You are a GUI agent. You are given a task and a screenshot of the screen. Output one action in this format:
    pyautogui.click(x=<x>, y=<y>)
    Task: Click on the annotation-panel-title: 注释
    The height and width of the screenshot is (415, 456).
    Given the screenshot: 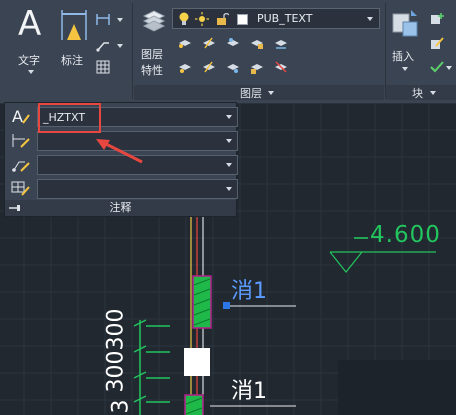 What is the action you would take?
    pyautogui.click(x=120, y=207)
    